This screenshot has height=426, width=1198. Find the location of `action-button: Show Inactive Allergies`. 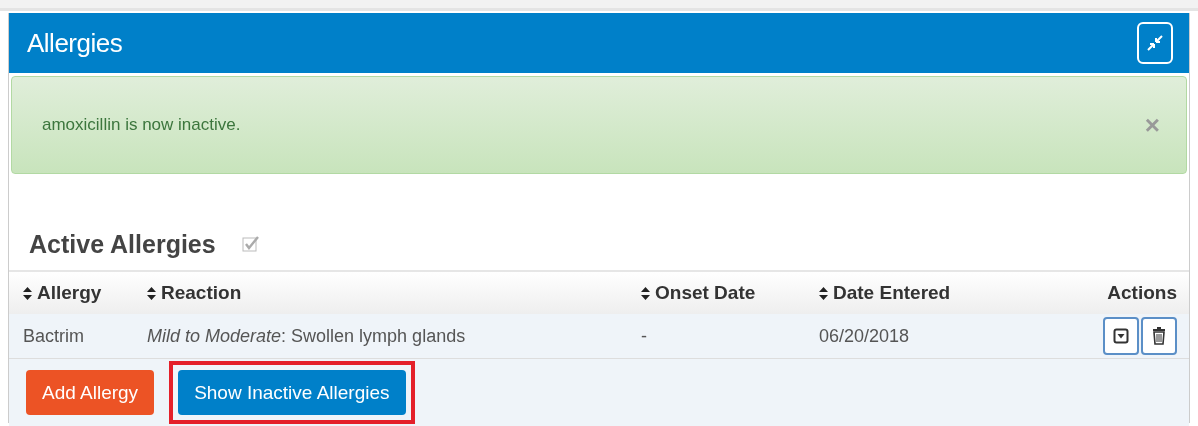

action-button: Show Inactive Allergies is located at coordinates (292, 392).